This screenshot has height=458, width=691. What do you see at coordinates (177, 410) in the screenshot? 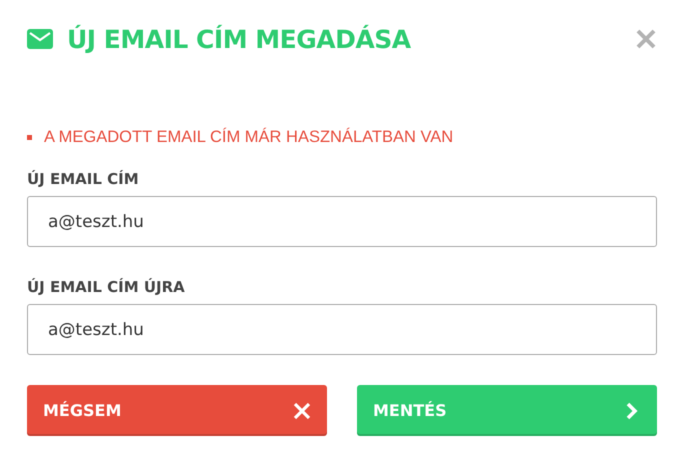
I see `cancel-button: MÉGSEM` at bounding box center [177, 410].